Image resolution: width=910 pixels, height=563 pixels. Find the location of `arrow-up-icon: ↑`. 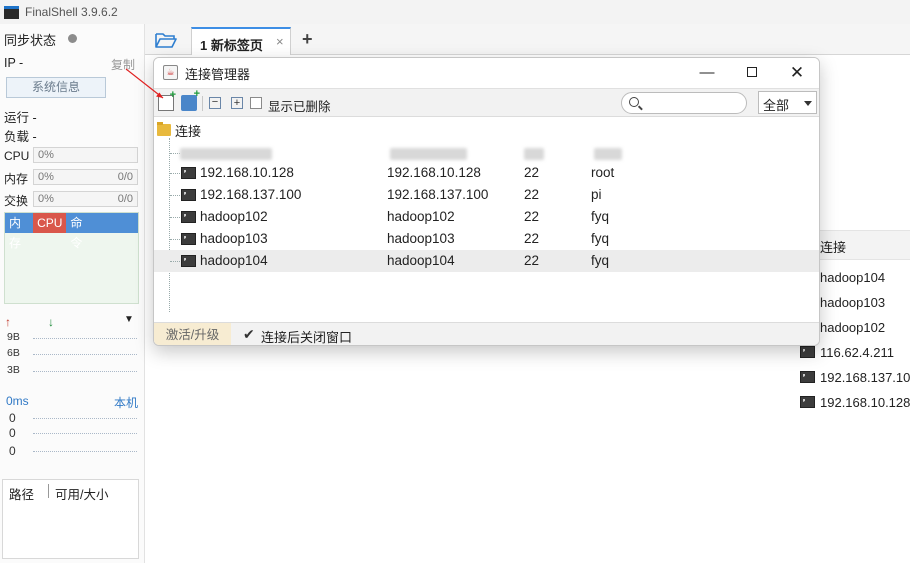

arrow-up-icon: ↑ is located at coordinates (8, 322).